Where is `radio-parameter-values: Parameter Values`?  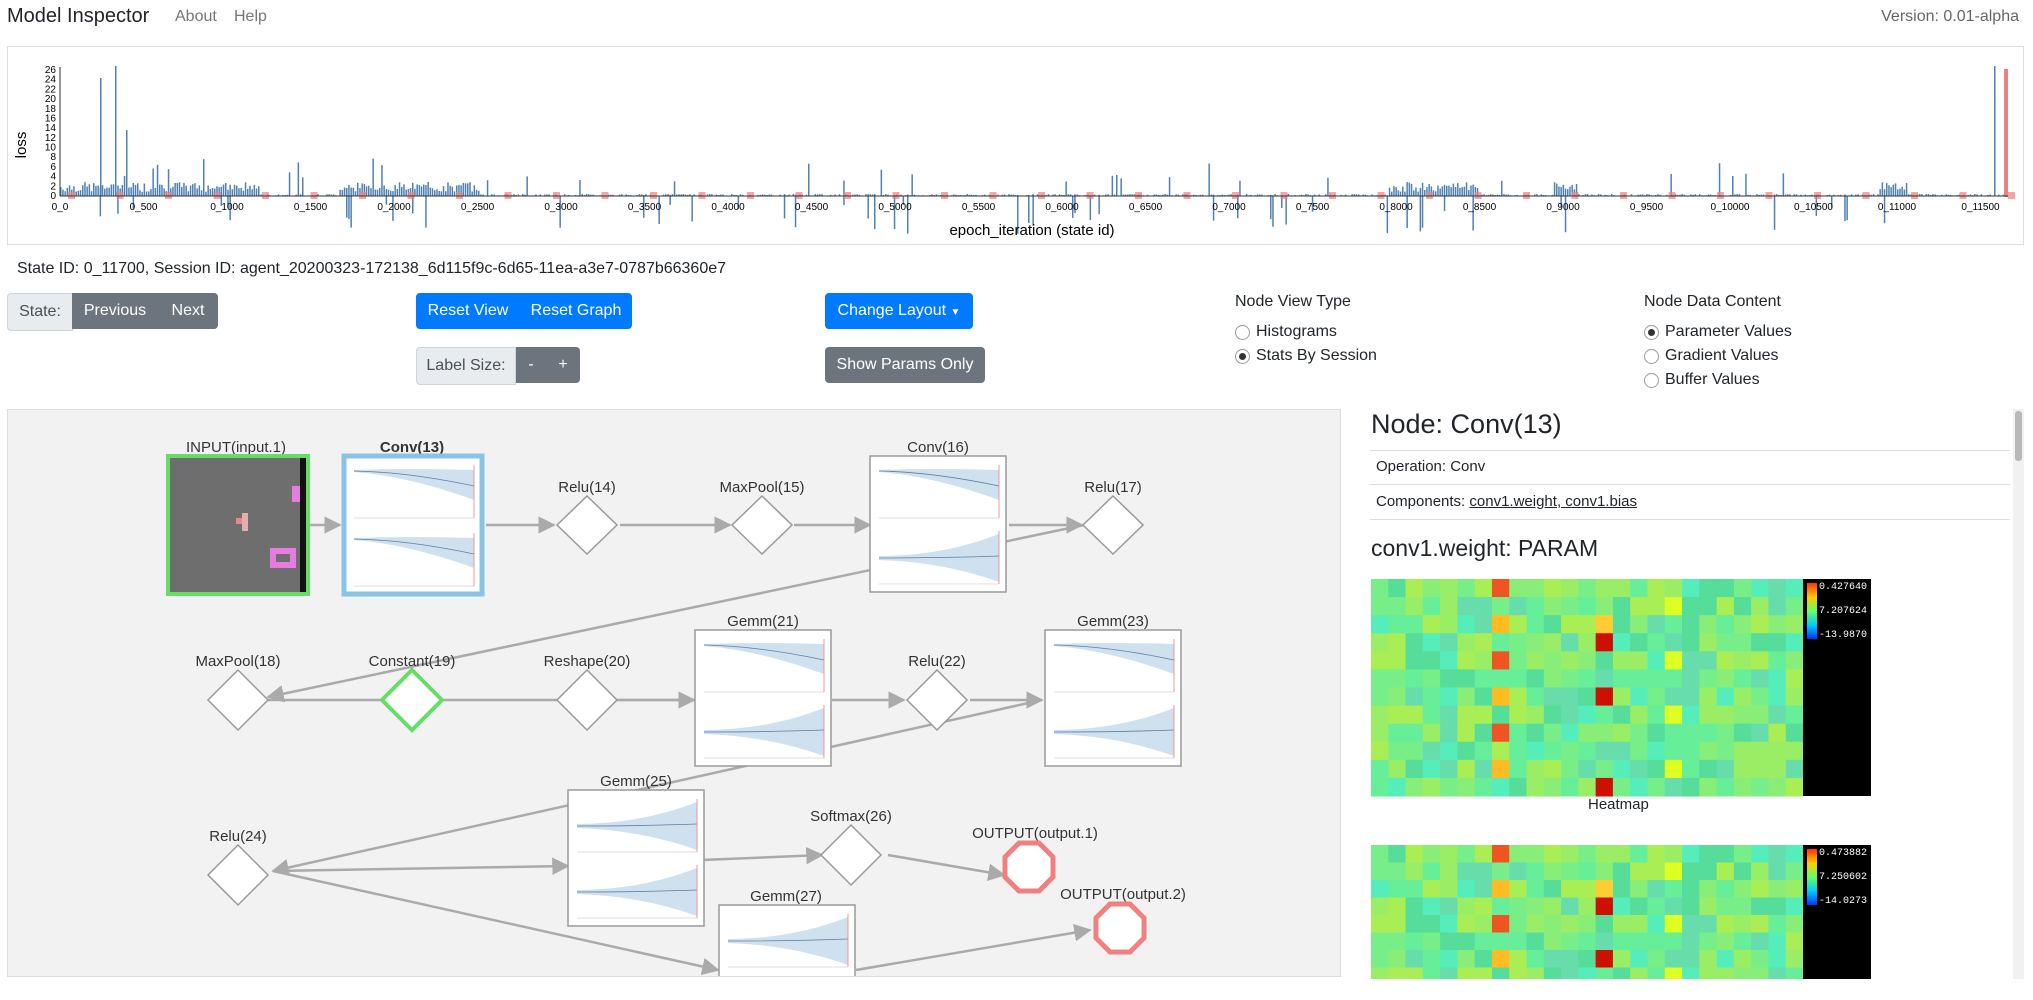
radio-parameter-values: Parameter Values is located at coordinates (1718, 332).